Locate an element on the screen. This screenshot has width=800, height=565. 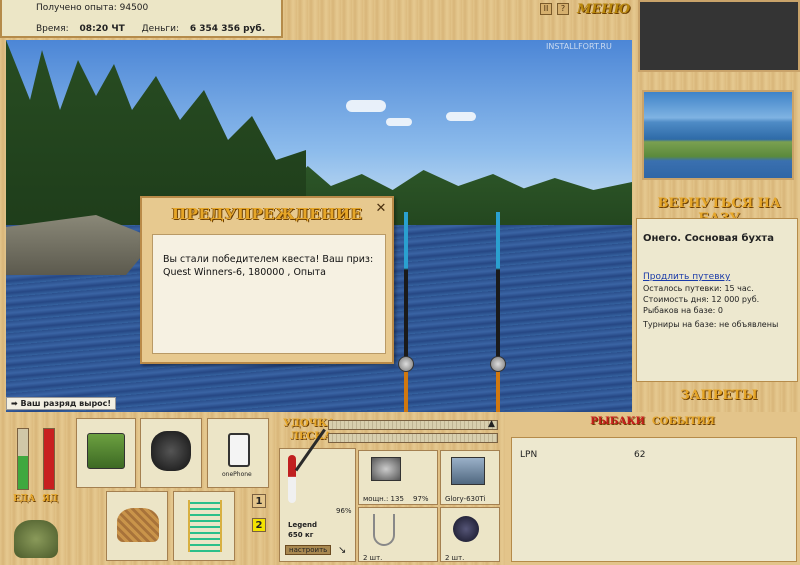
experience-value: 94500 is located at coordinates (134, 8).